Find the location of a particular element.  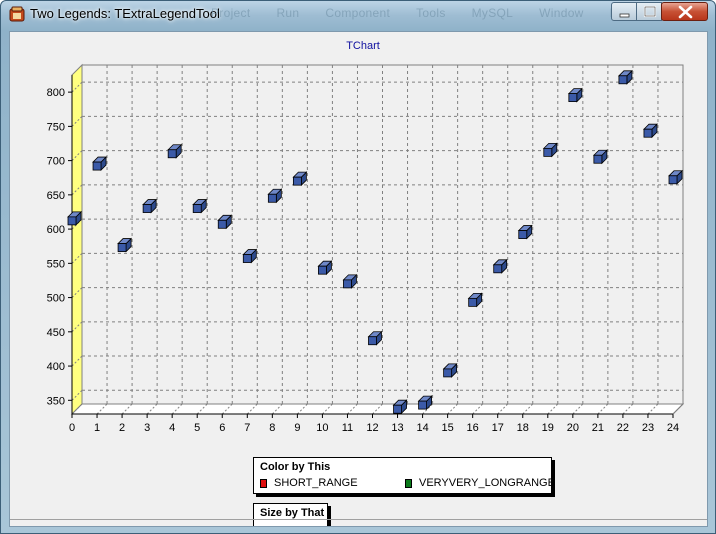

panel-divider is located at coordinates (358, 519).